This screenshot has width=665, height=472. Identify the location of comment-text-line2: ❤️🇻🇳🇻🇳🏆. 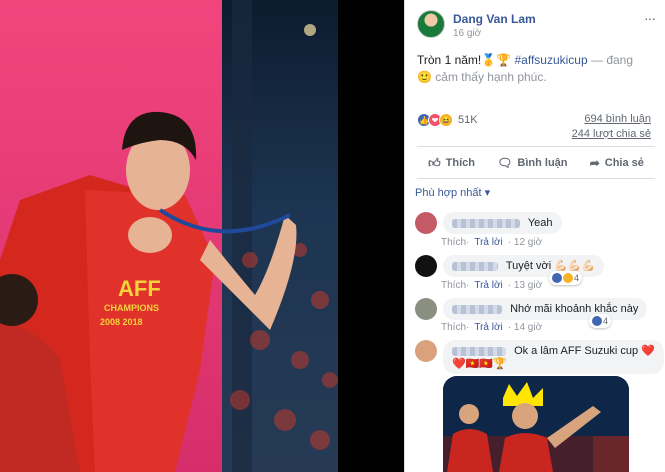
(479, 364).